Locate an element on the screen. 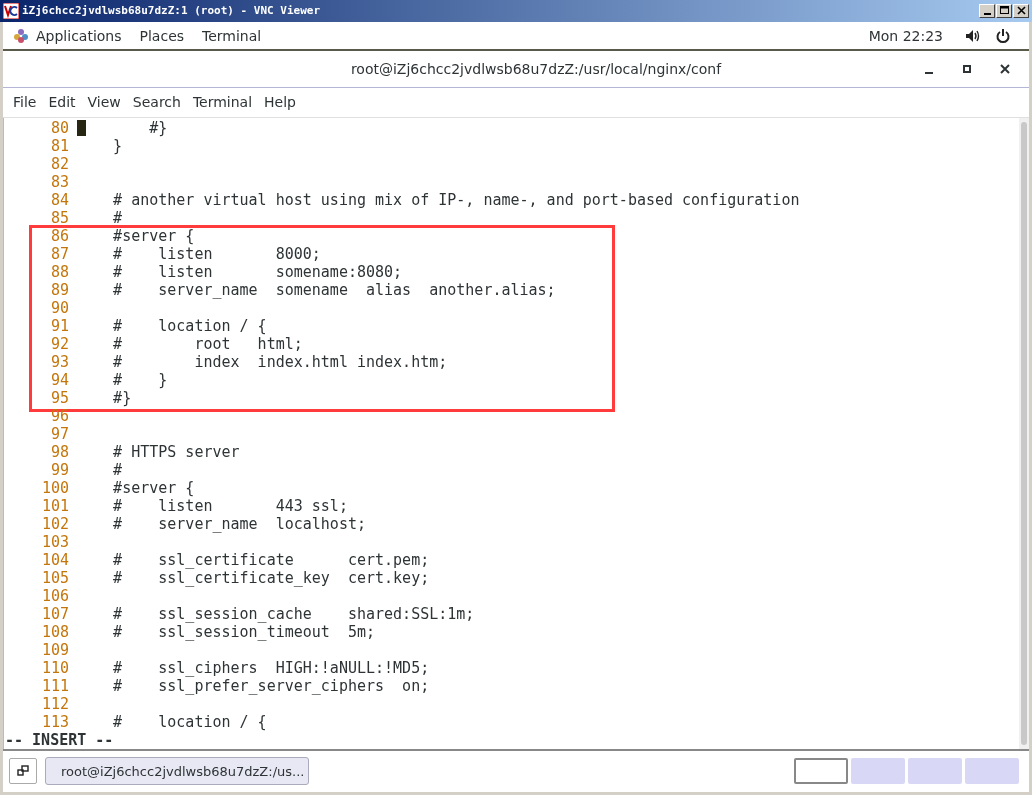  code-line: # ssl_session_timeout 5m; is located at coordinates (243, 631).